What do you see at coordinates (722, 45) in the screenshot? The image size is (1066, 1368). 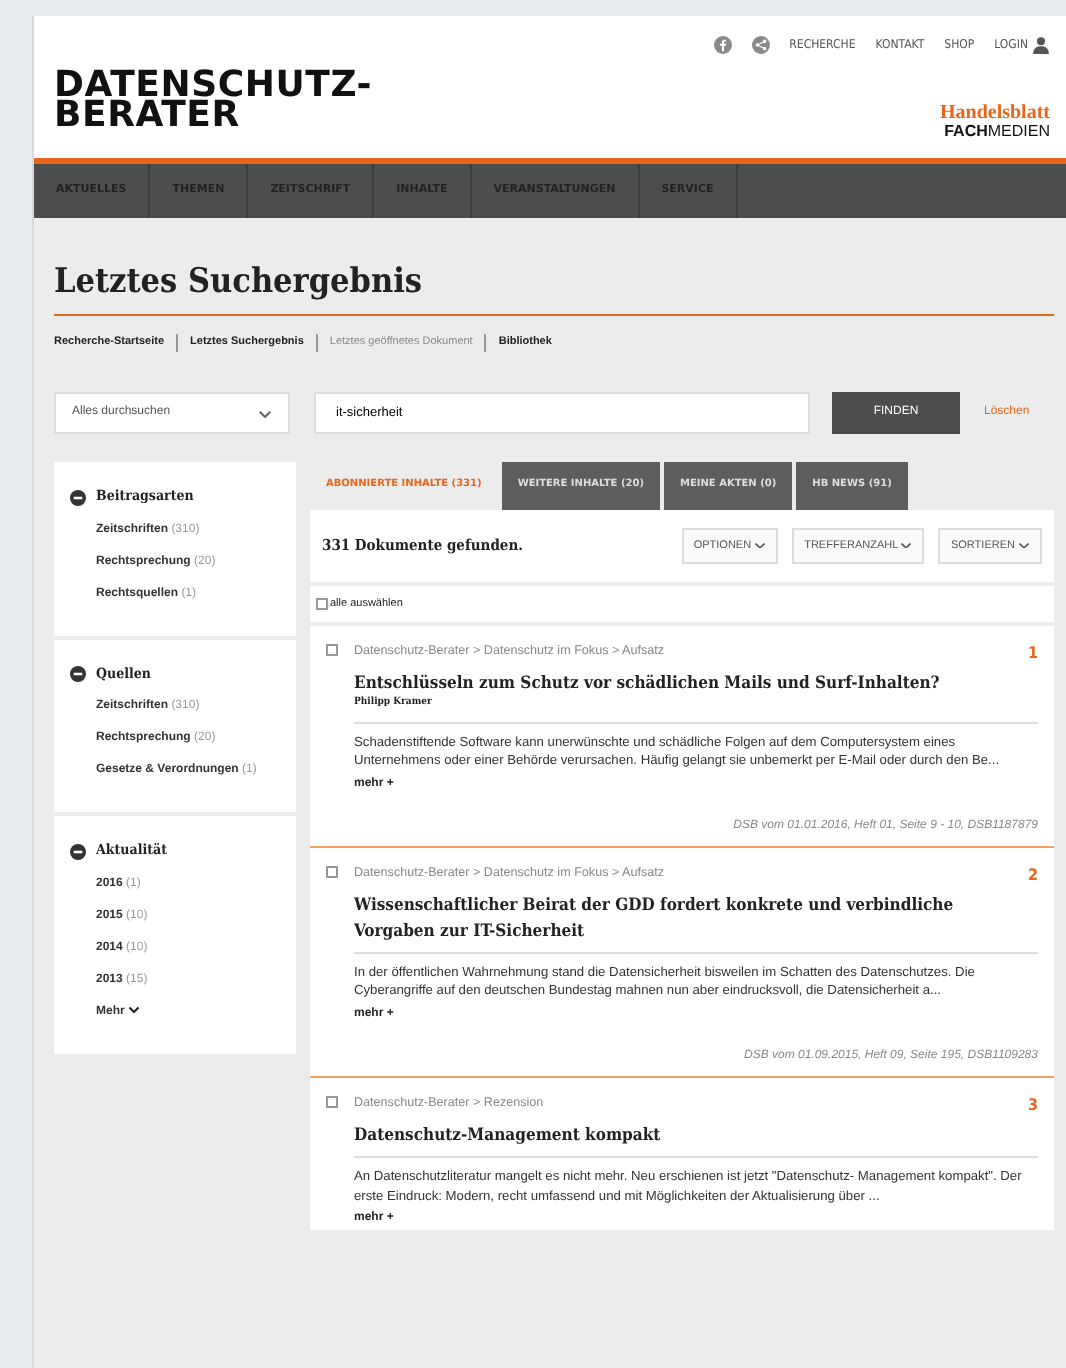 I see `facebook-icon` at bounding box center [722, 45].